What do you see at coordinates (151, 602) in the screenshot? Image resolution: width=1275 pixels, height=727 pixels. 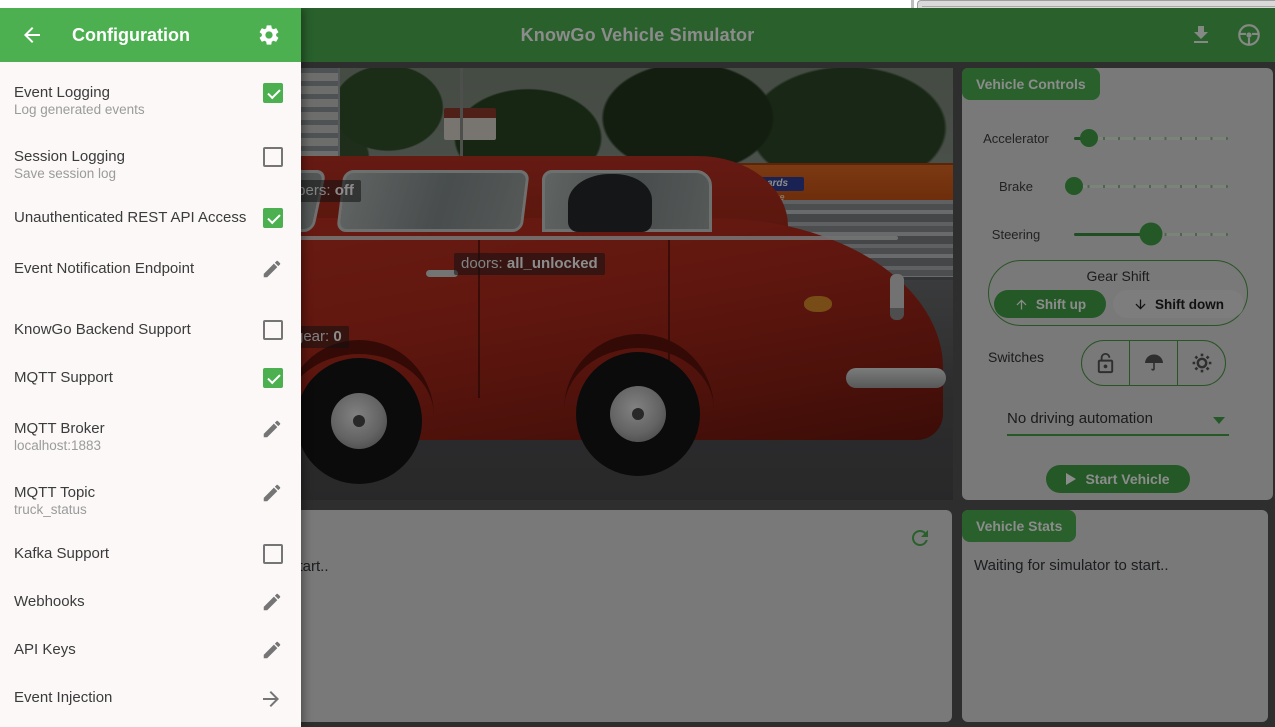 I see `config-item-webhooks: Webhooks` at bounding box center [151, 602].